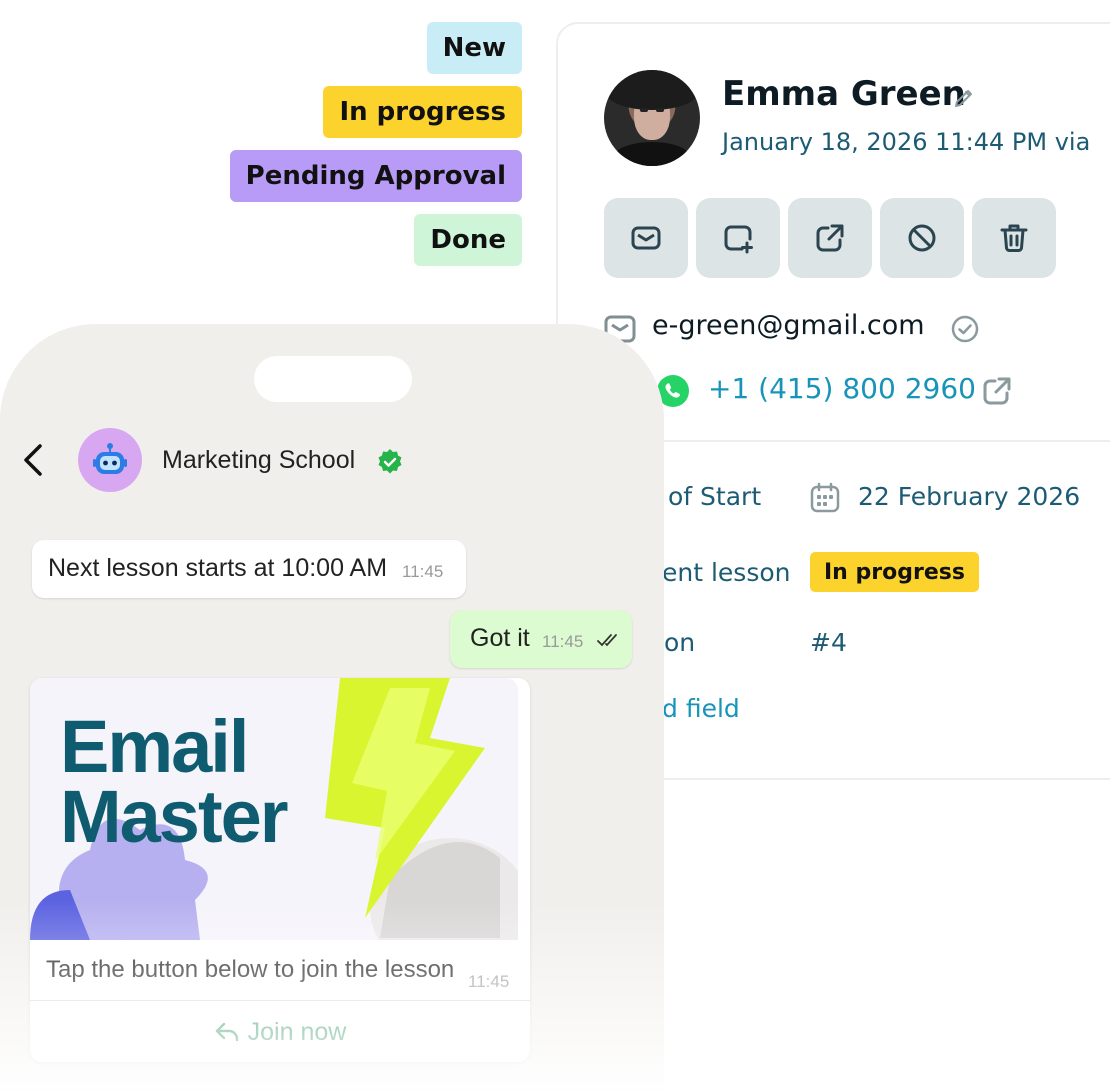 The height and width of the screenshot is (1090, 1110). Describe the element at coordinates (218, 568) in the screenshot. I see `message-text: Next lesson starts at 10:00 AM` at that location.